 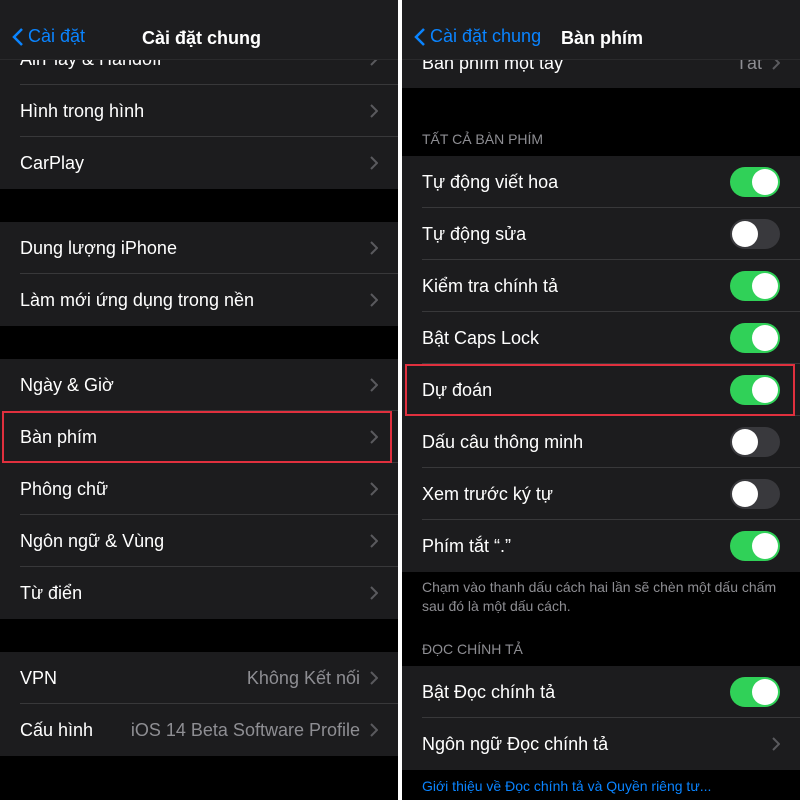 What do you see at coordinates (51, 592) in the screenshot?
I see `row-label: Từ điển` at bounding box center [51, 592].